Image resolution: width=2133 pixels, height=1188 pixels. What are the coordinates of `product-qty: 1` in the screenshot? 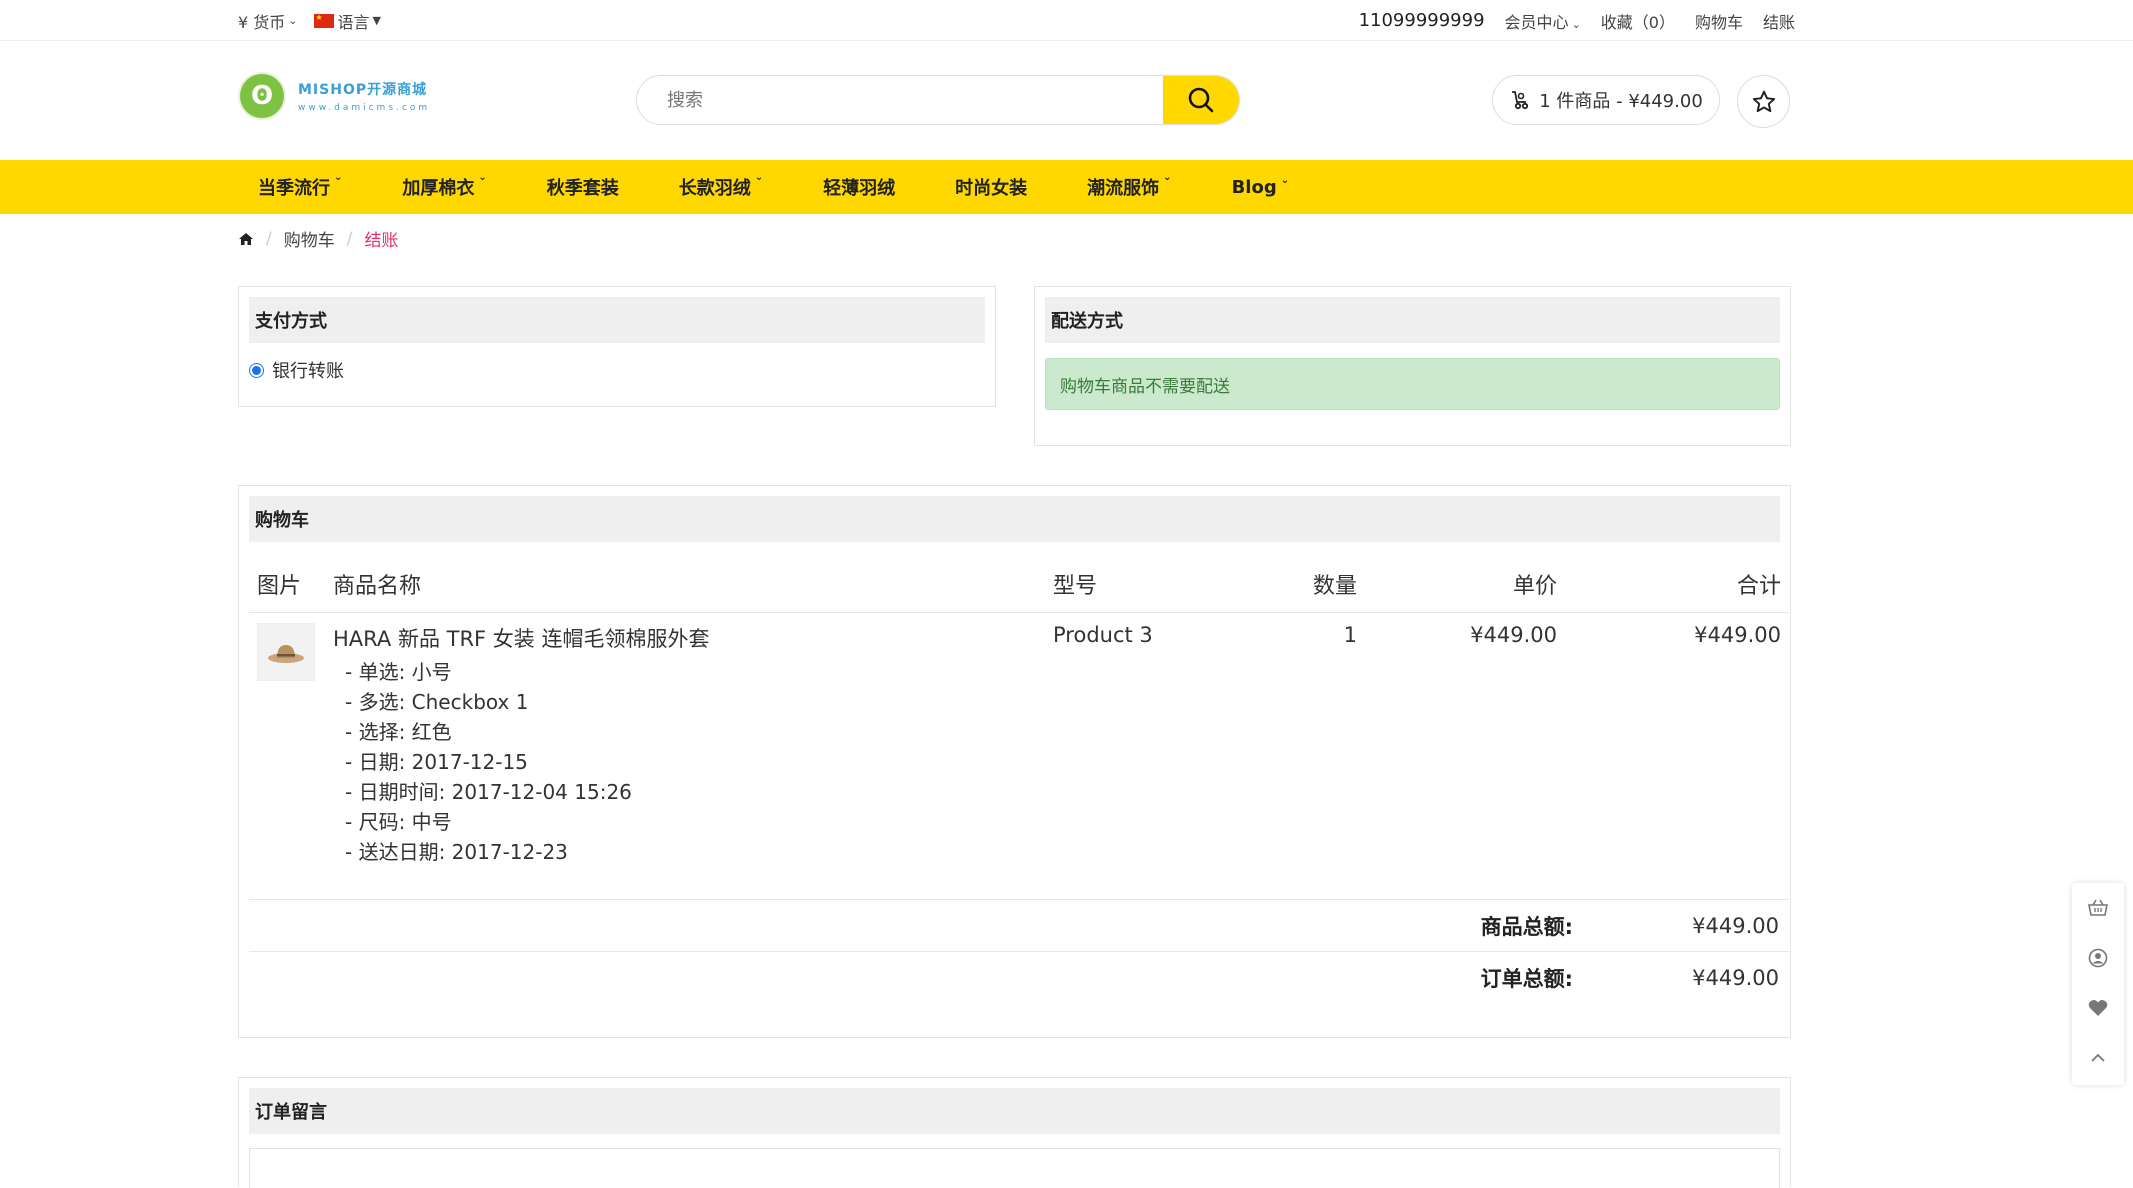 It's located at (1350, 634).